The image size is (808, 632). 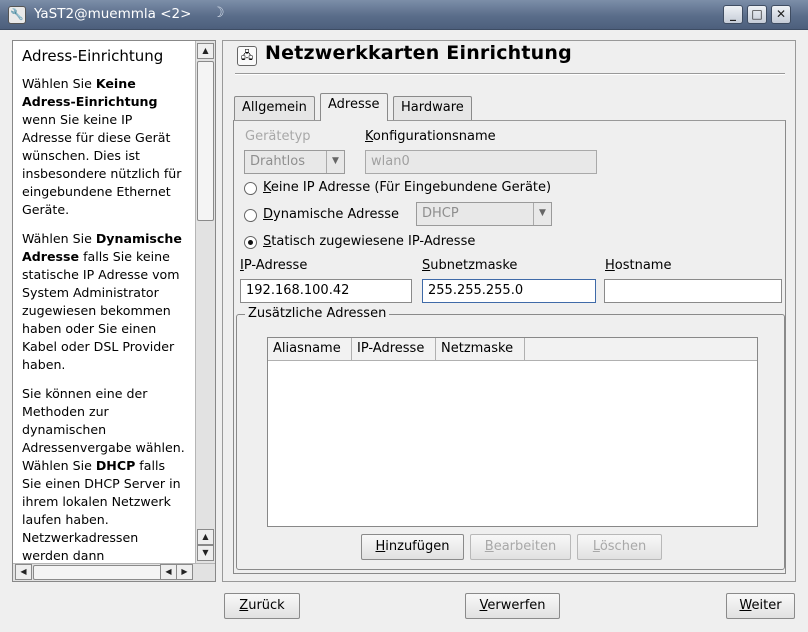 What do you see at coordinates (509, 291) in the screenshot?
I see `netmask-input: 255.255.255.0` at bounding box center [509, 291].